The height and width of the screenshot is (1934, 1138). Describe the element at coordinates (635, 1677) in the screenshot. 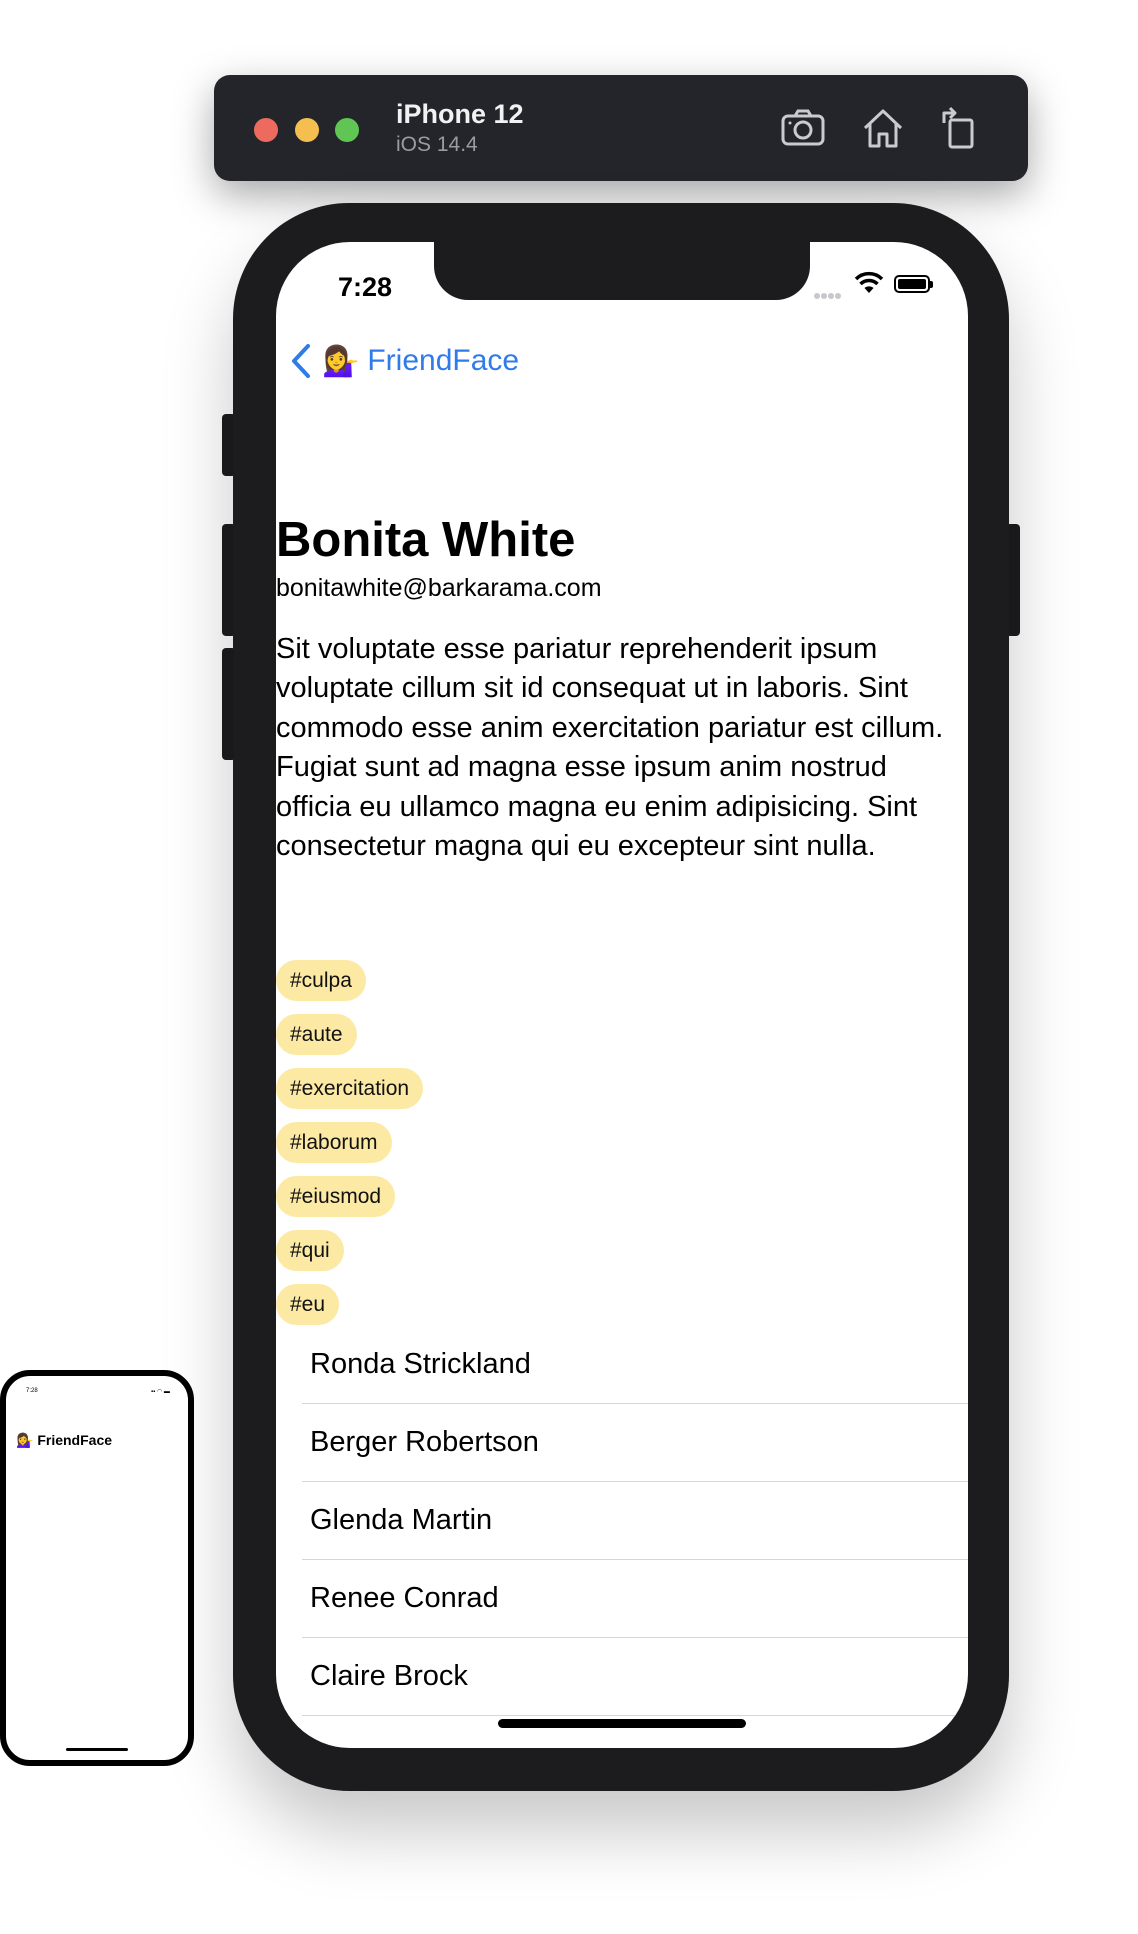

I see `friend-row: Claire Brock` at that location.